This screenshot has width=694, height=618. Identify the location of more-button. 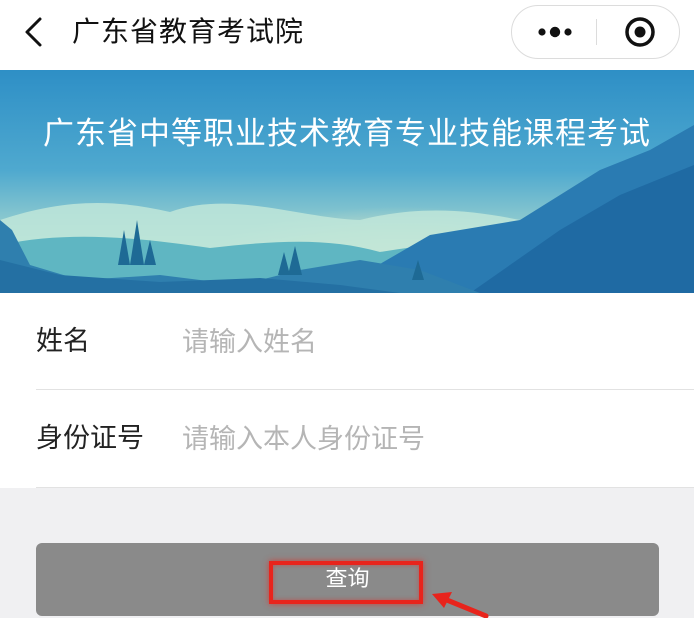
(554, 32).